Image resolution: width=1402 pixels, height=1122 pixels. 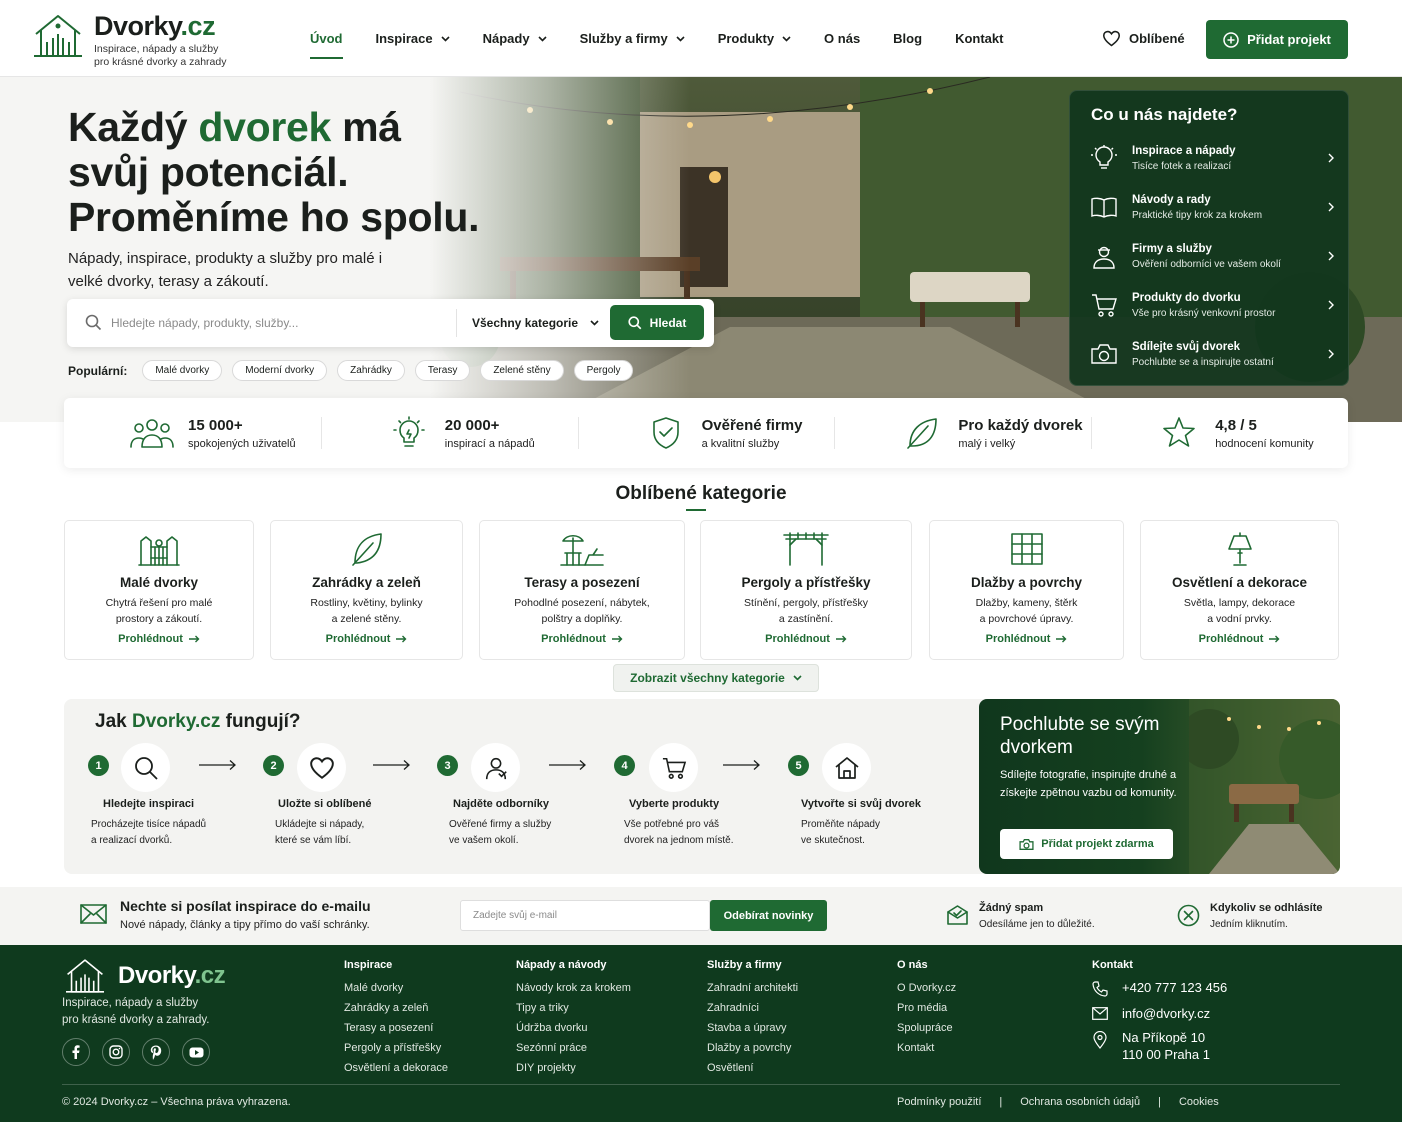 I want to click on stat-verified: Ověřené firmy a kvalitní služby, so click(x=706, y=433).